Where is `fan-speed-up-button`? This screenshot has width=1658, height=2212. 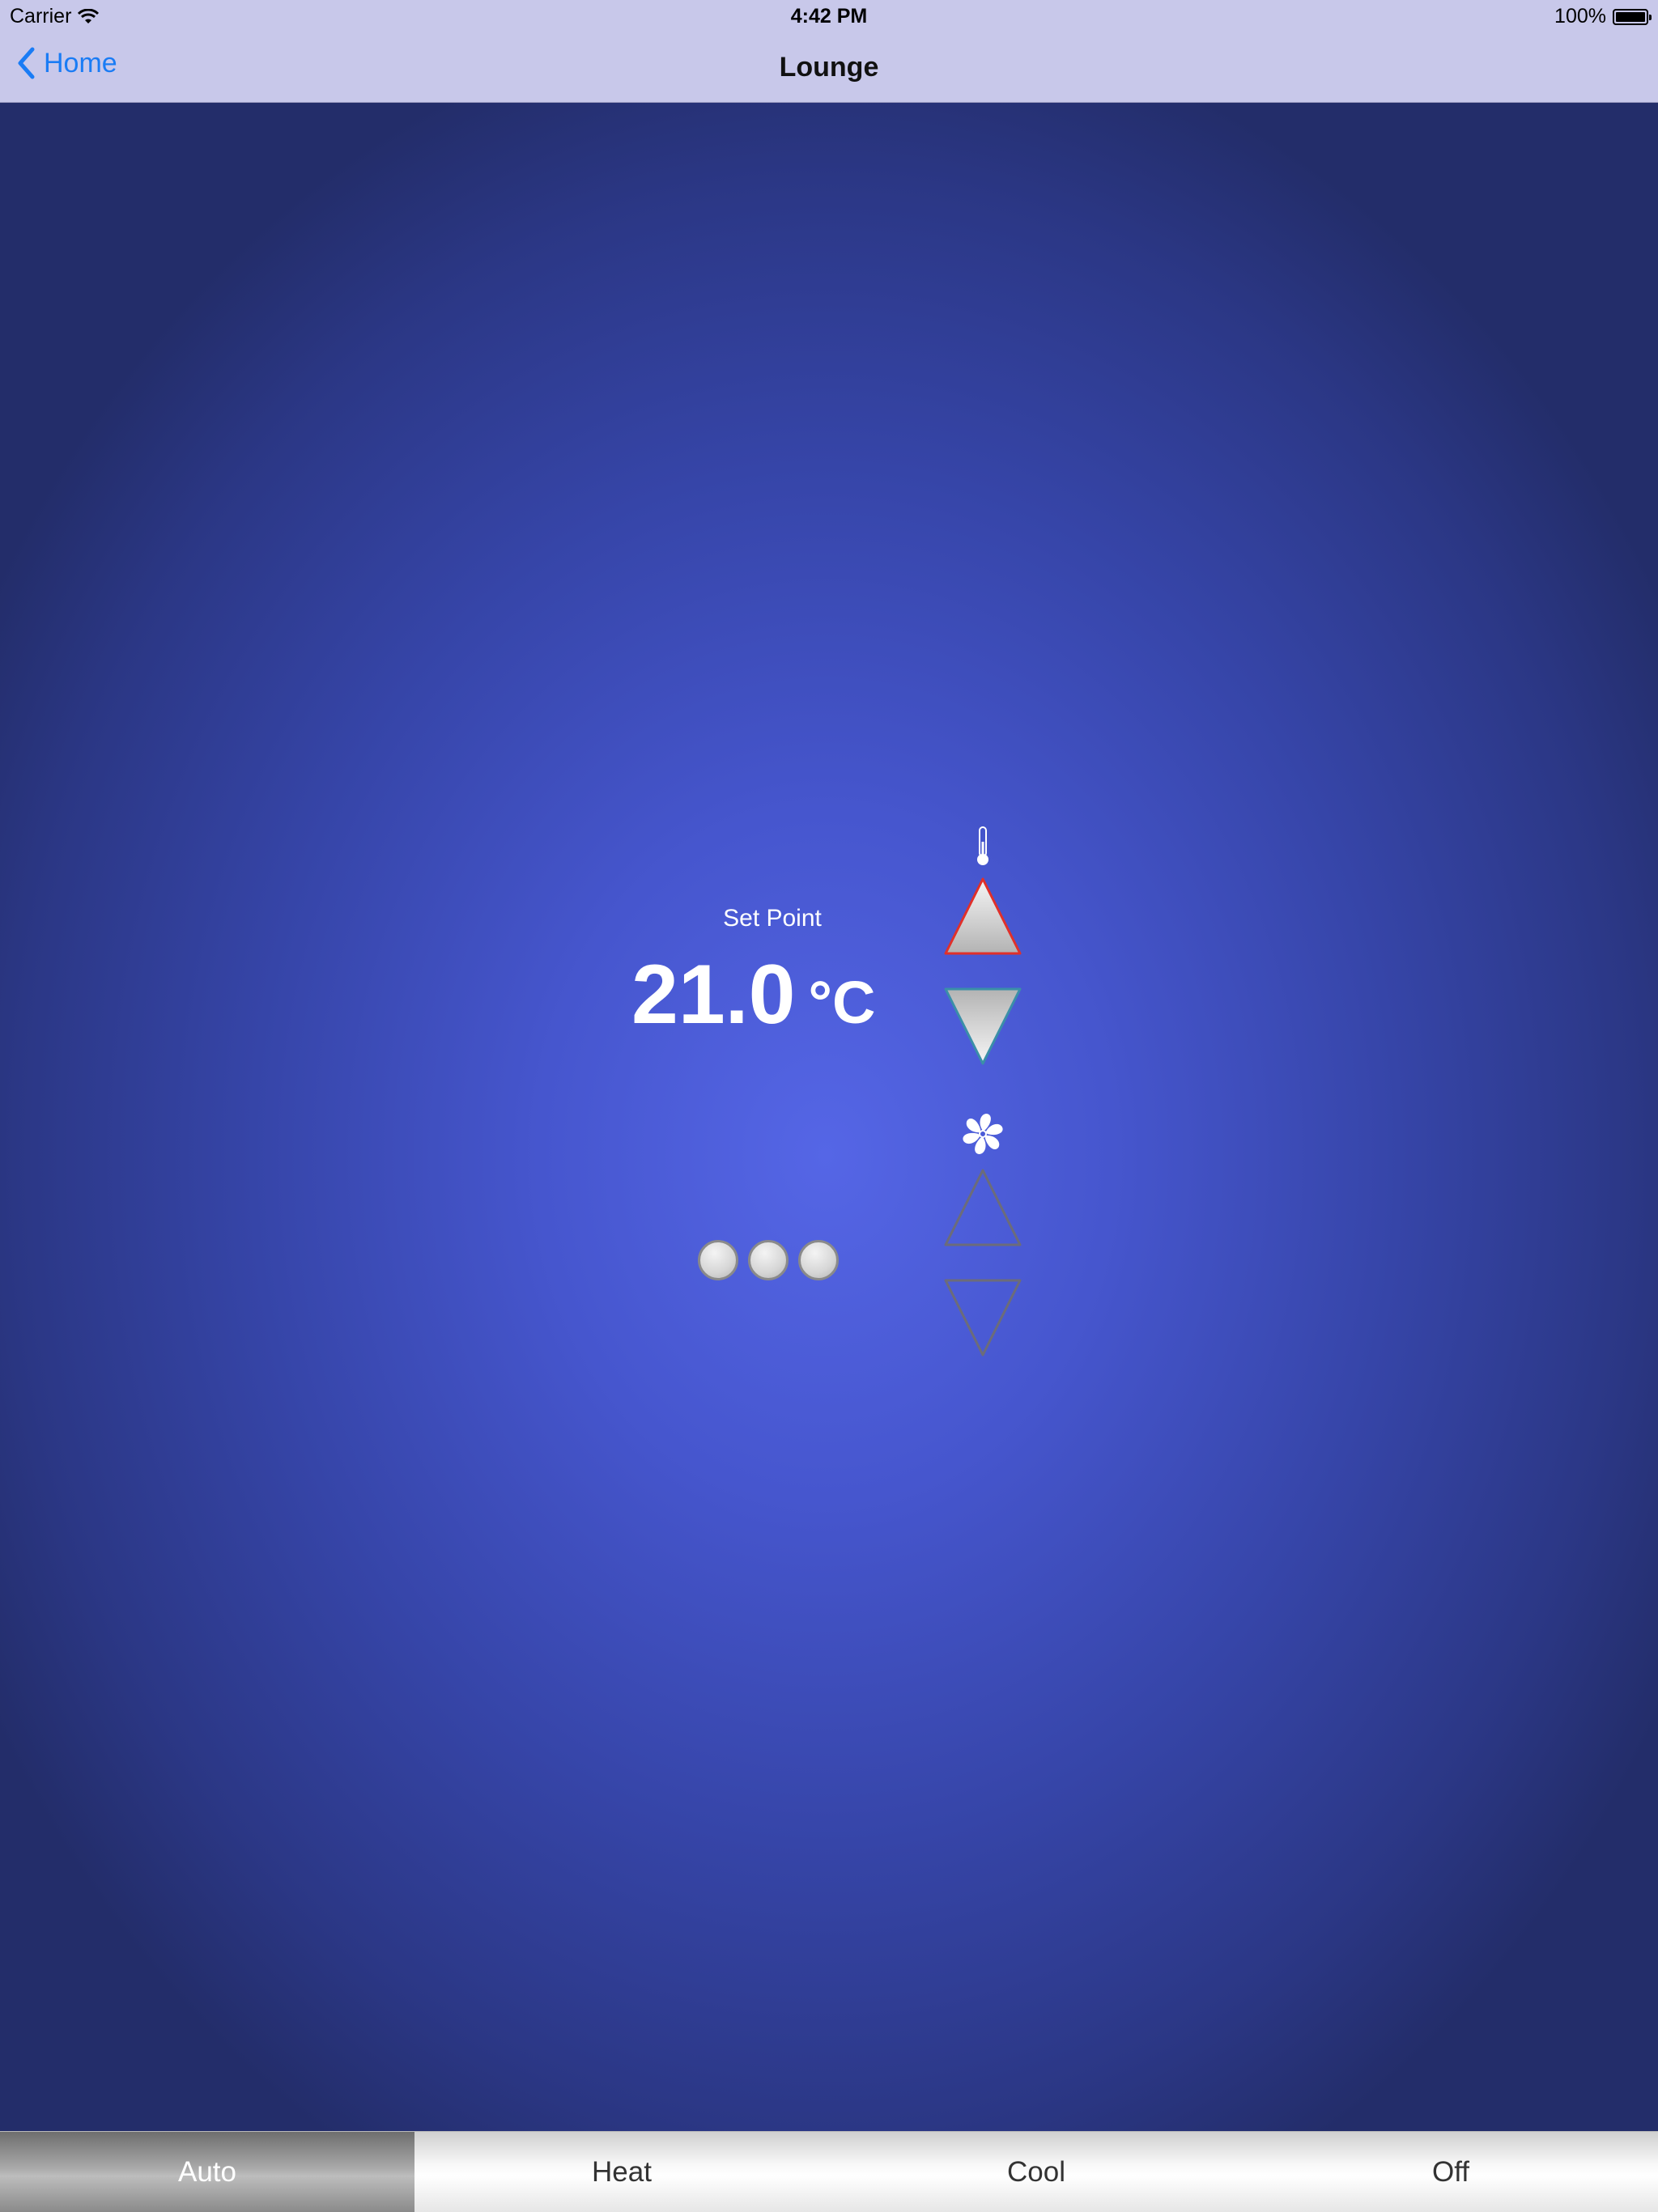
fan-speed-up-button is located at coordinates (982, 1207).